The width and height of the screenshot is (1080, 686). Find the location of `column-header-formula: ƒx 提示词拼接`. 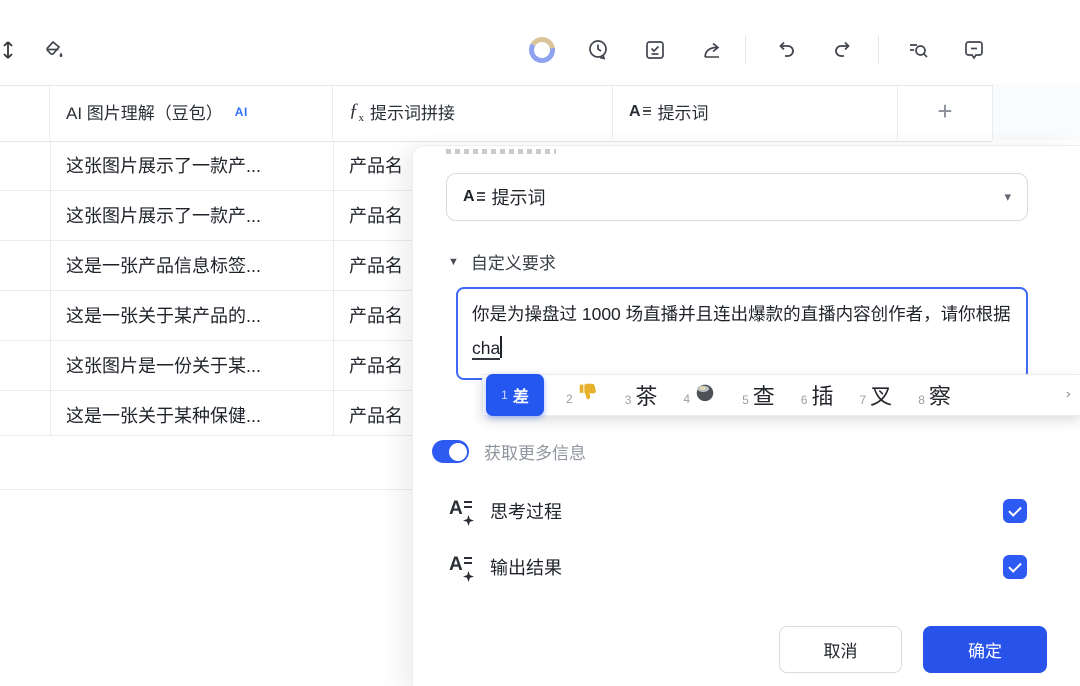

column-header-formula: ƒx 提示词拼接 is located at coordinates (473, 111).